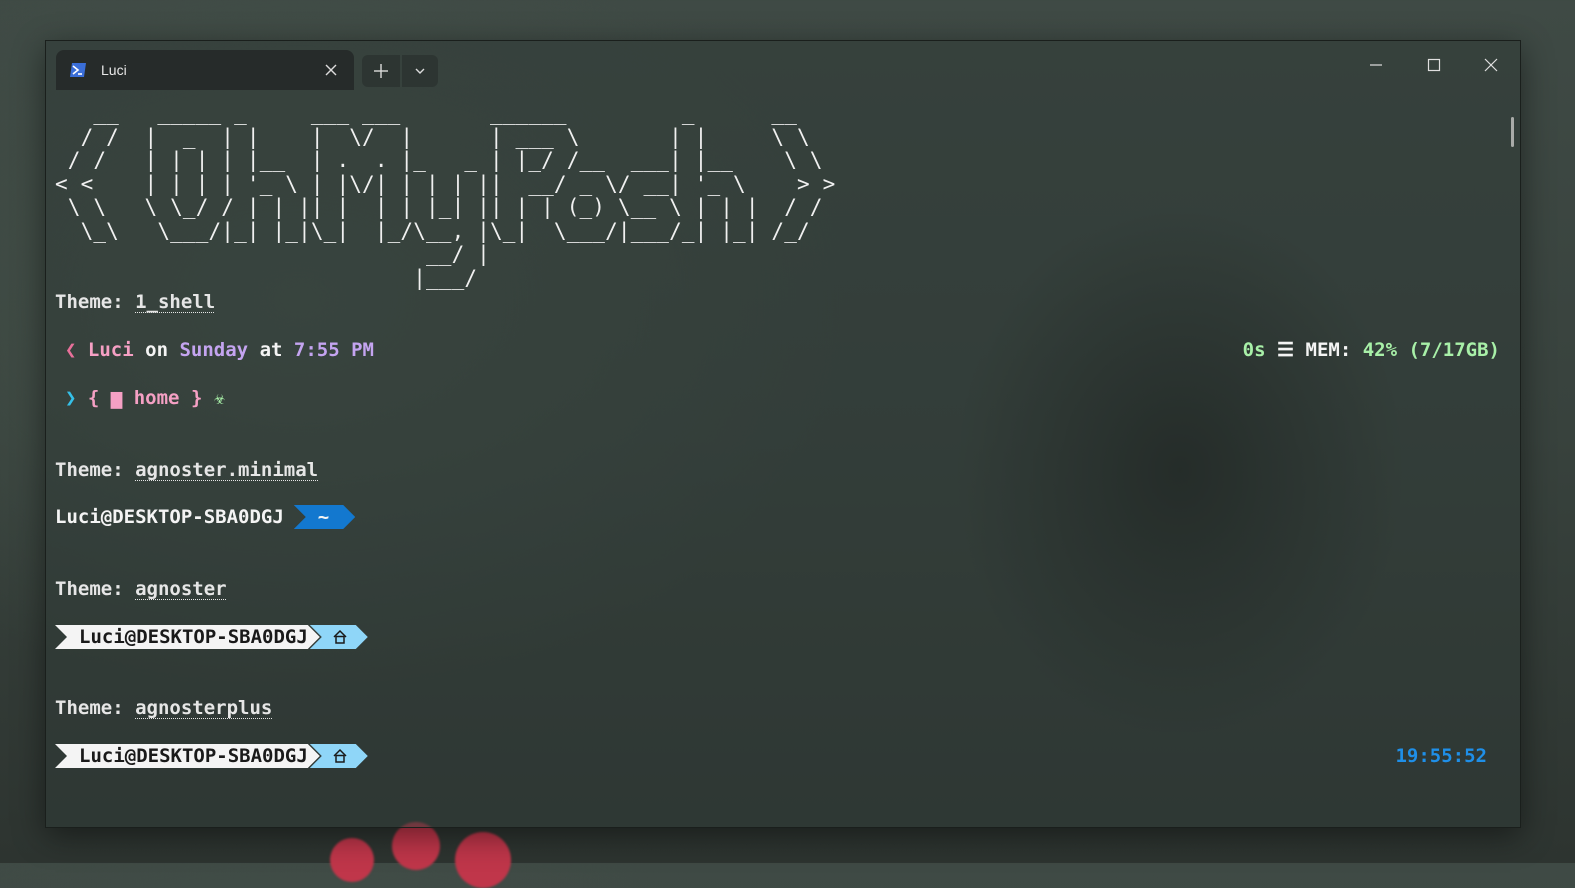 This screenshot has height=888, width=1575. I want to click on close-window-button, so click(1491, 65).